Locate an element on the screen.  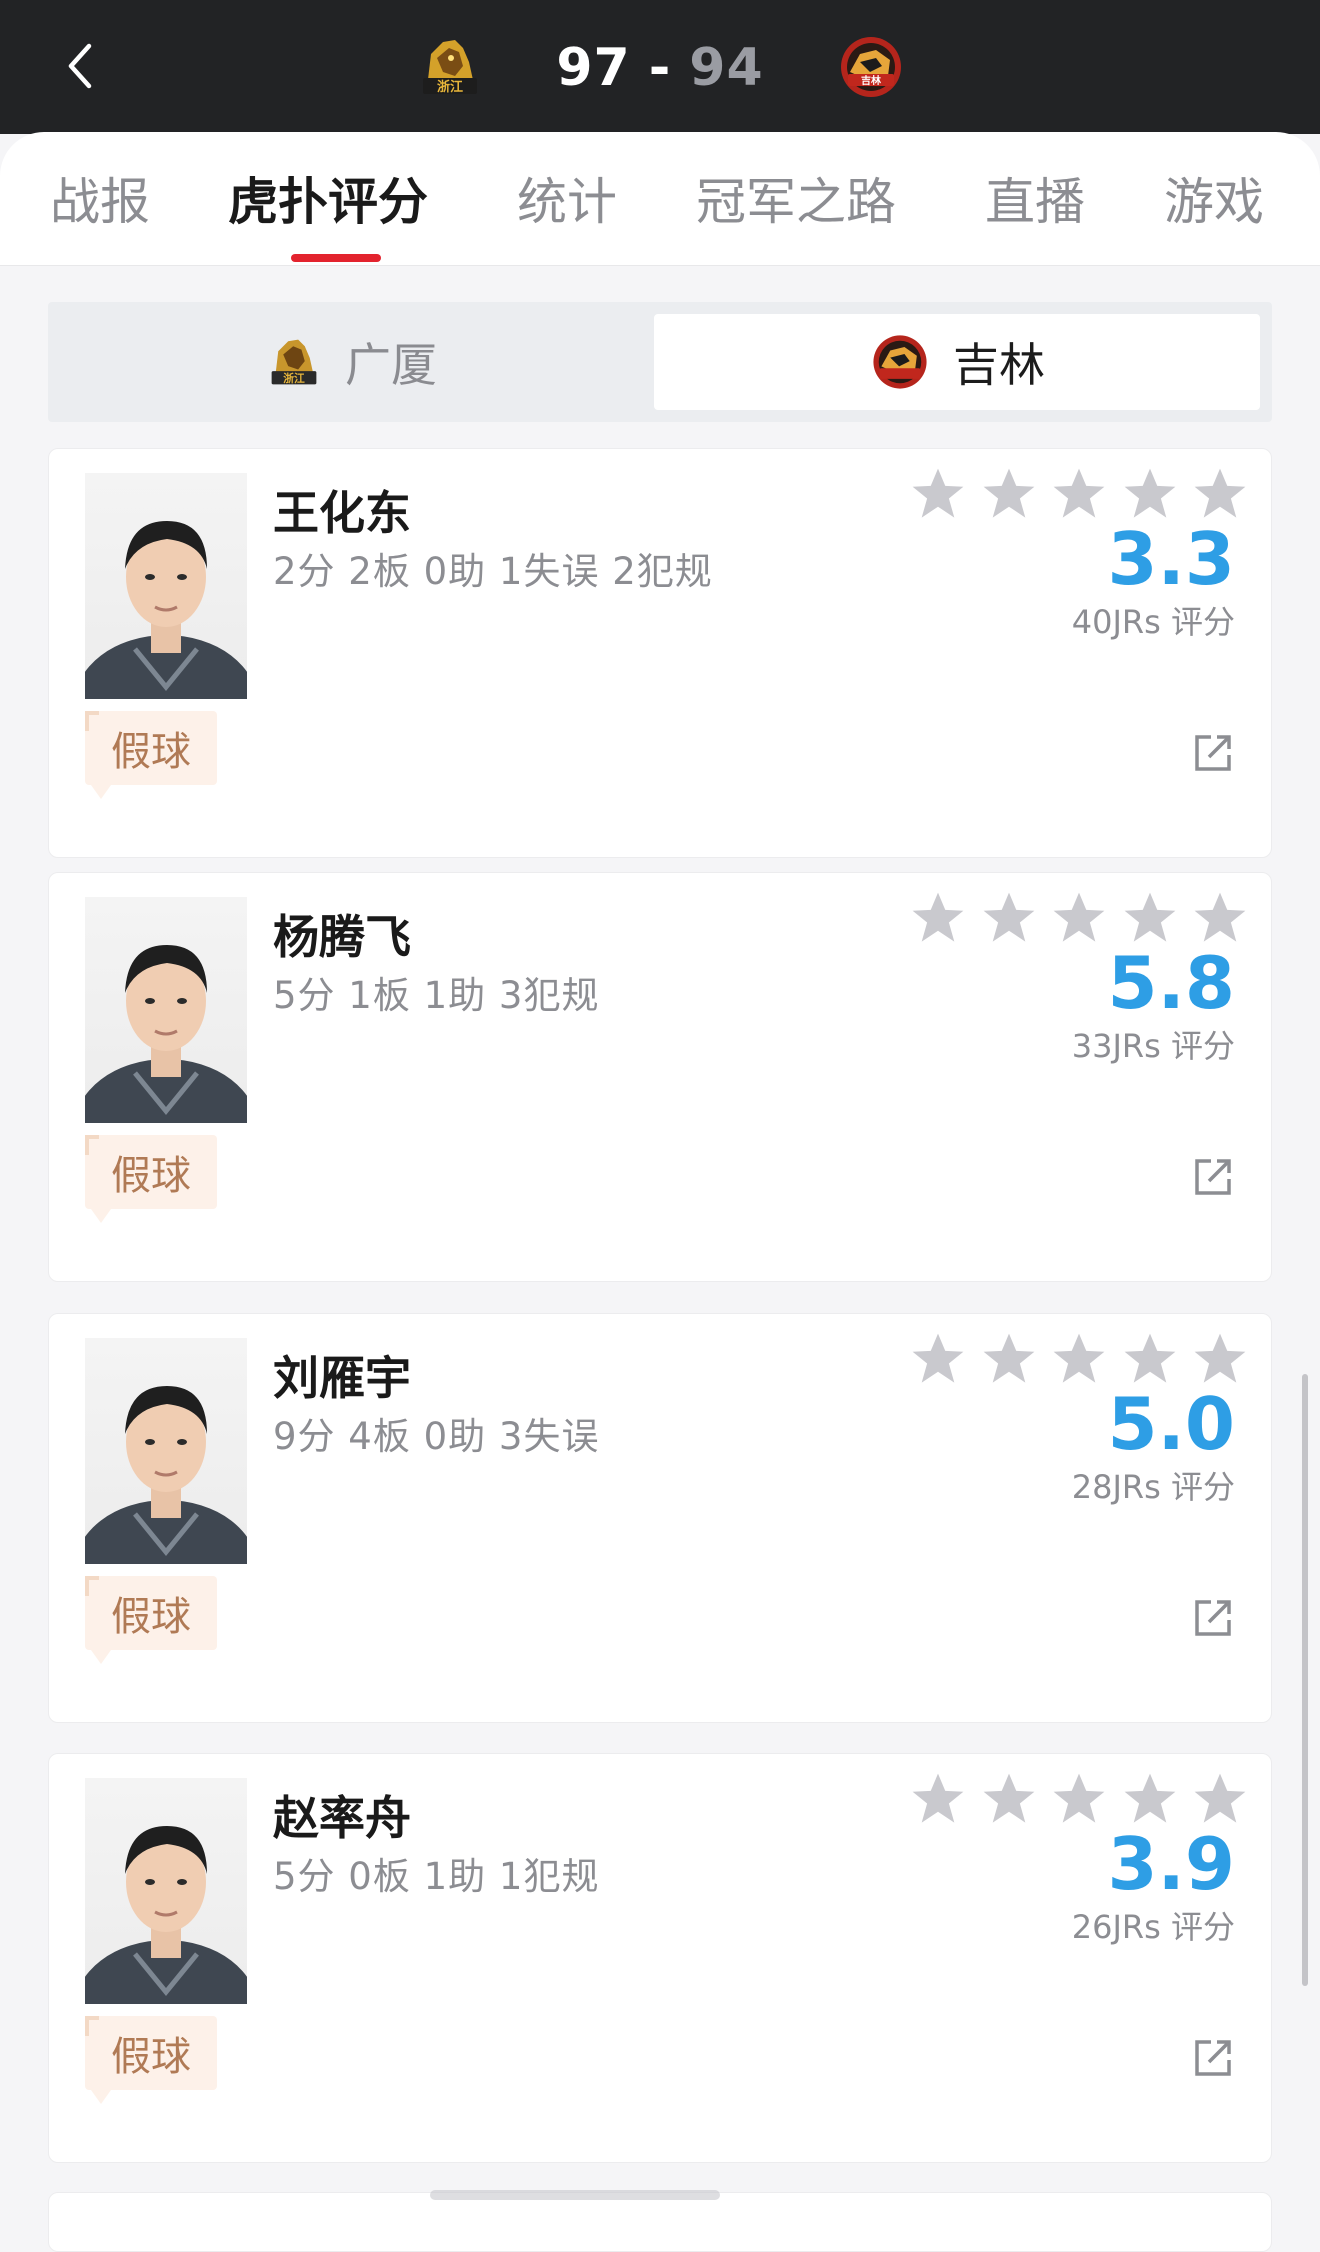
player-stats: 2分 2板 0助 1失误 2犯规 is located at coordinates (493, 571).